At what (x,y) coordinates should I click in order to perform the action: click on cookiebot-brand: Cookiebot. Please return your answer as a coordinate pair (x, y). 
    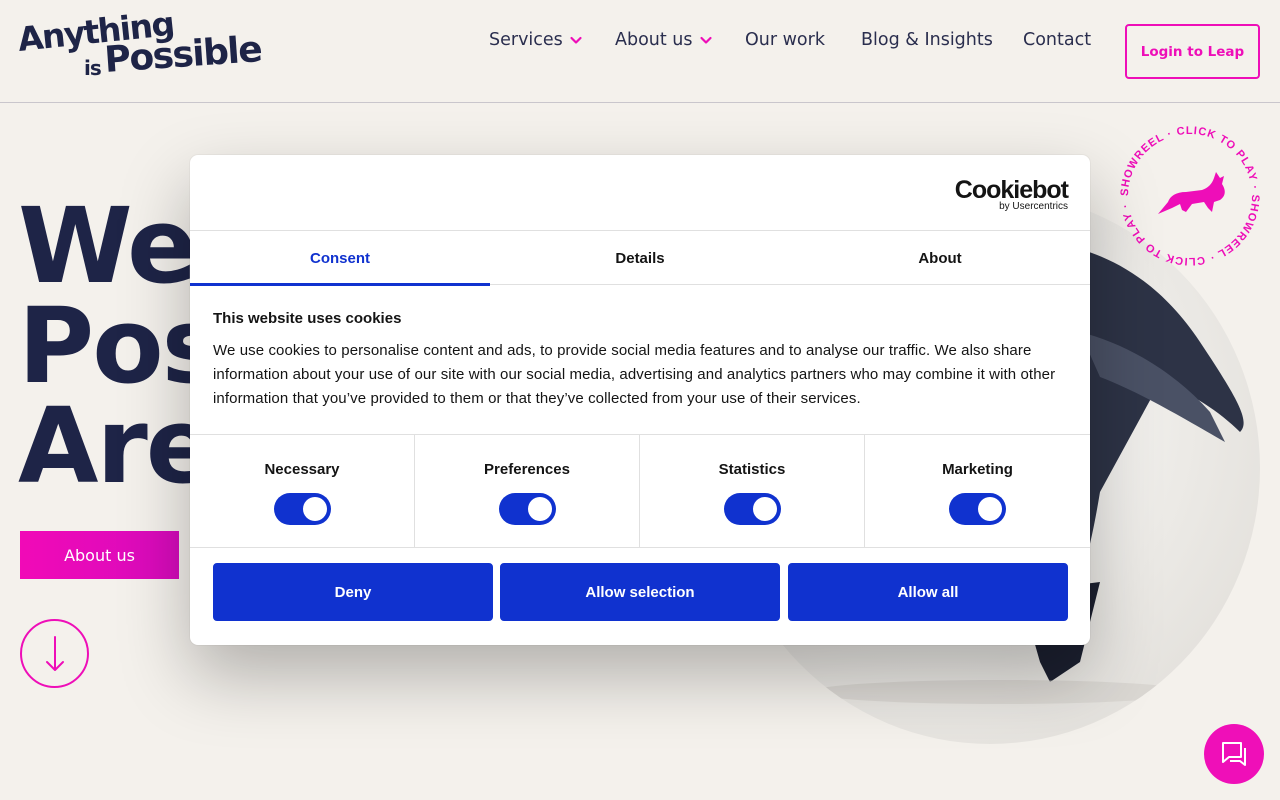
    Looking at the image, I should click on (1011, 190).